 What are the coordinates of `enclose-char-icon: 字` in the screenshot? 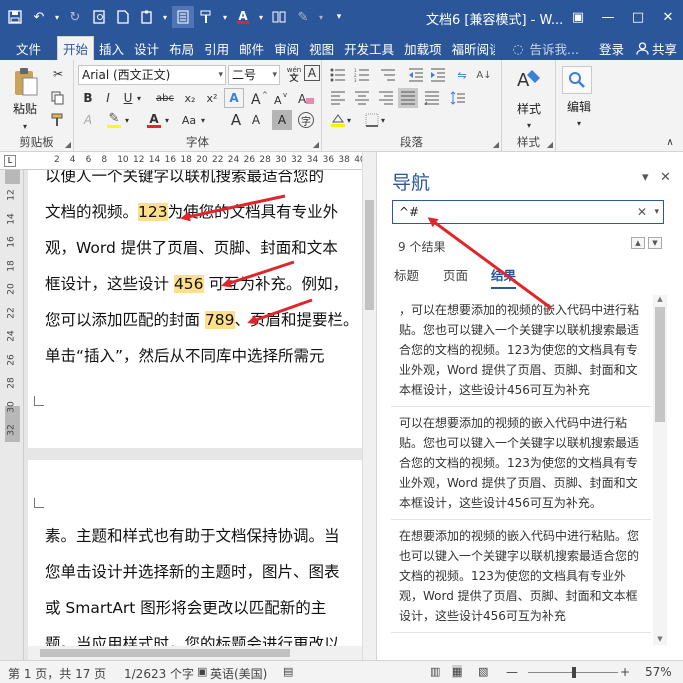 It's located at (306, 120).